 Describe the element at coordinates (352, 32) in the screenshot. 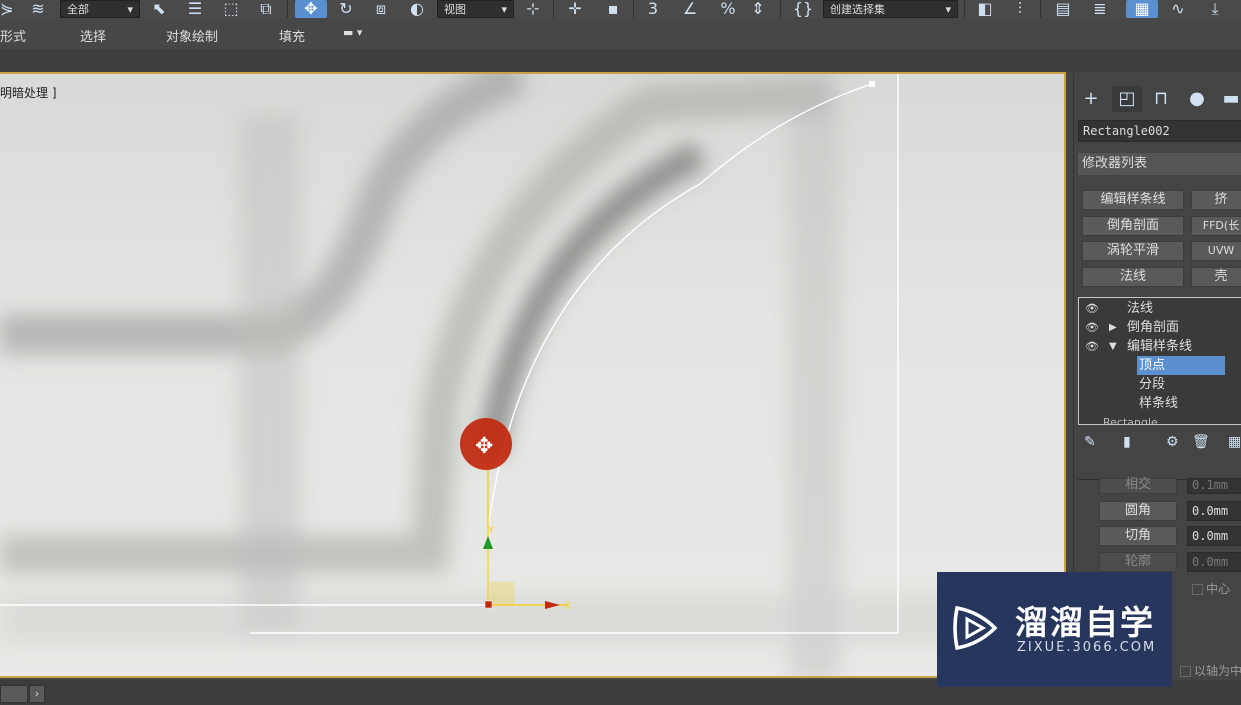

I see `ribbon-options-icon: ▬ ▾` at that location.